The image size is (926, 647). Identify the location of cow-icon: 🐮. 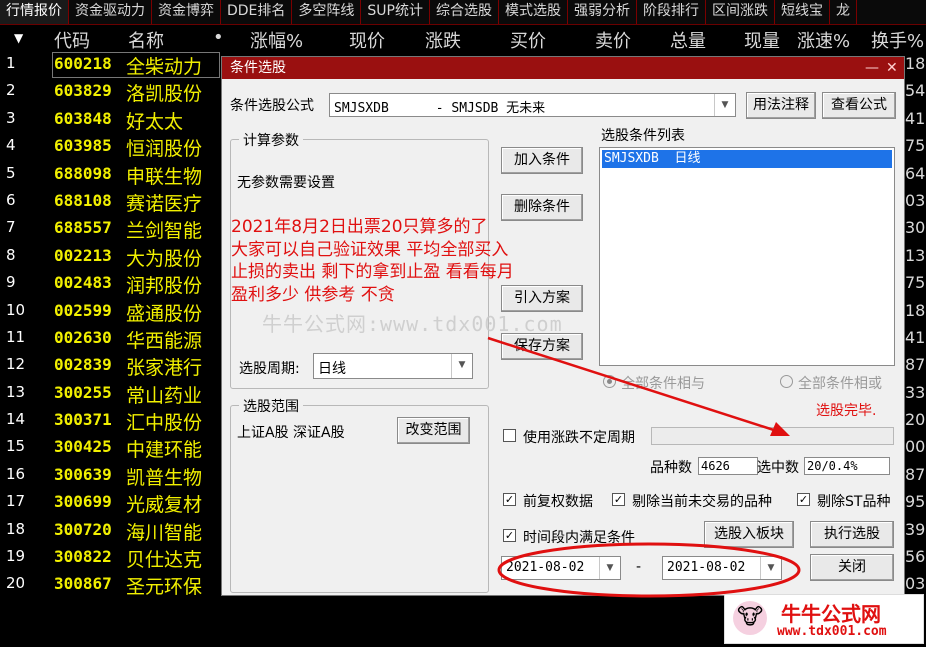
(750, 618).